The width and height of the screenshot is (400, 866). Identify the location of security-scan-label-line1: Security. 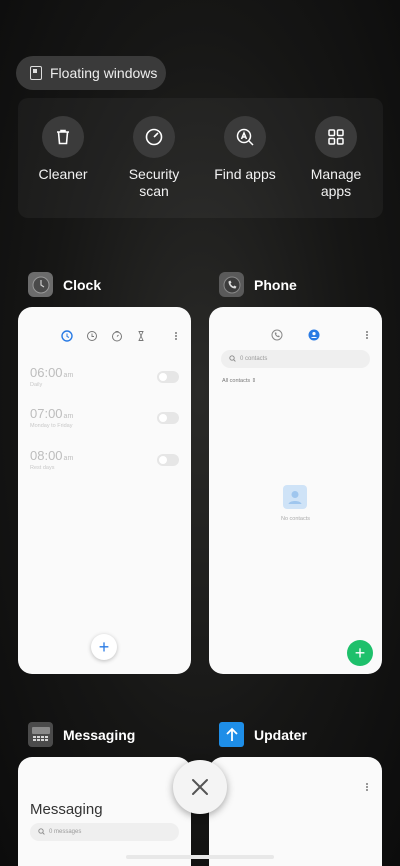
(154, 174).